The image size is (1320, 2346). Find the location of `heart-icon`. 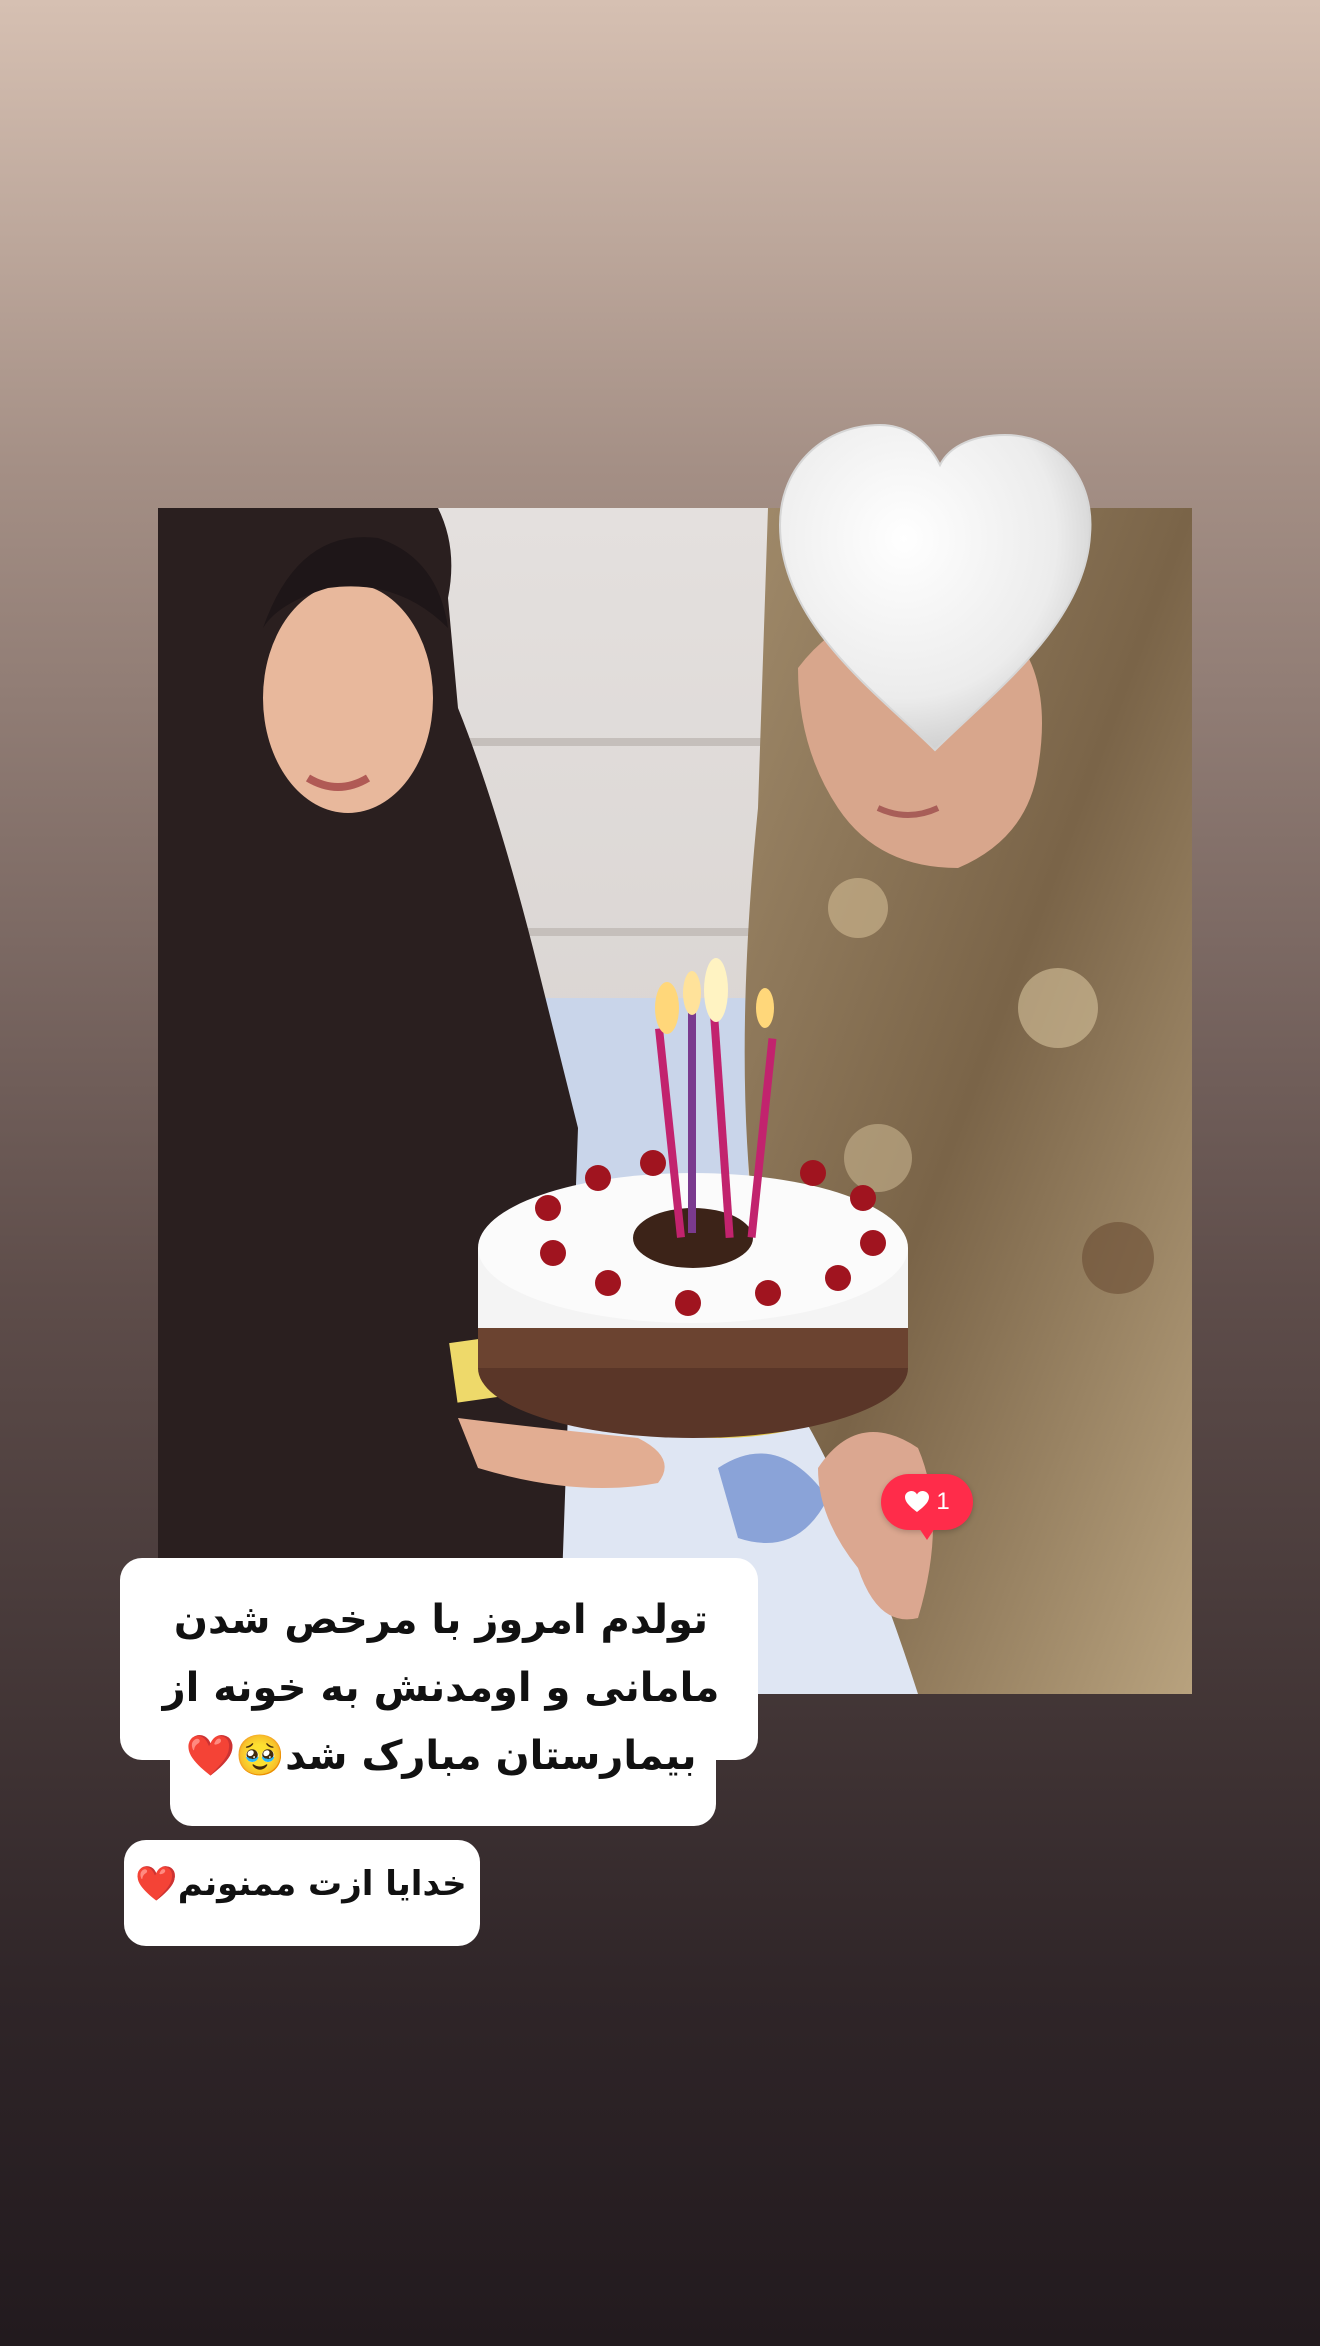

heart-icon is located at coordinates (917, 1501).